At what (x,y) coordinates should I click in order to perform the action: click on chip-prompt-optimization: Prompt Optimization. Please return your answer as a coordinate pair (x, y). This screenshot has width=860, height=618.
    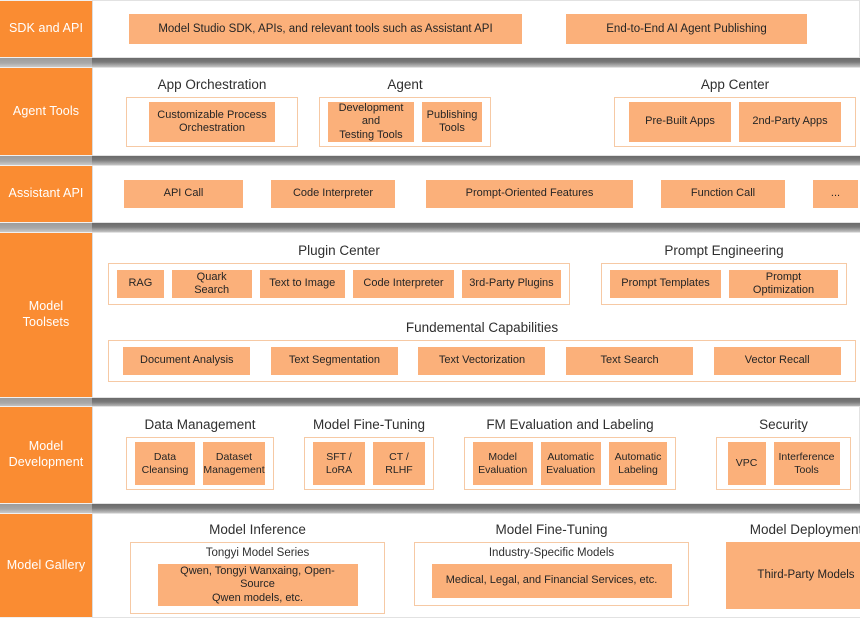
    Looking at the image, I should click on (783, 284).